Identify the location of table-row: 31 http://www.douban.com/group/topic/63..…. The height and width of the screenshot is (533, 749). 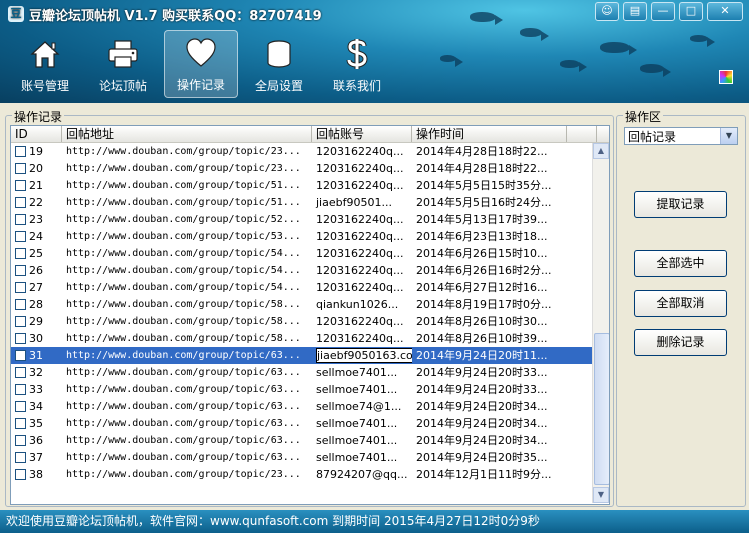
(310, 355).